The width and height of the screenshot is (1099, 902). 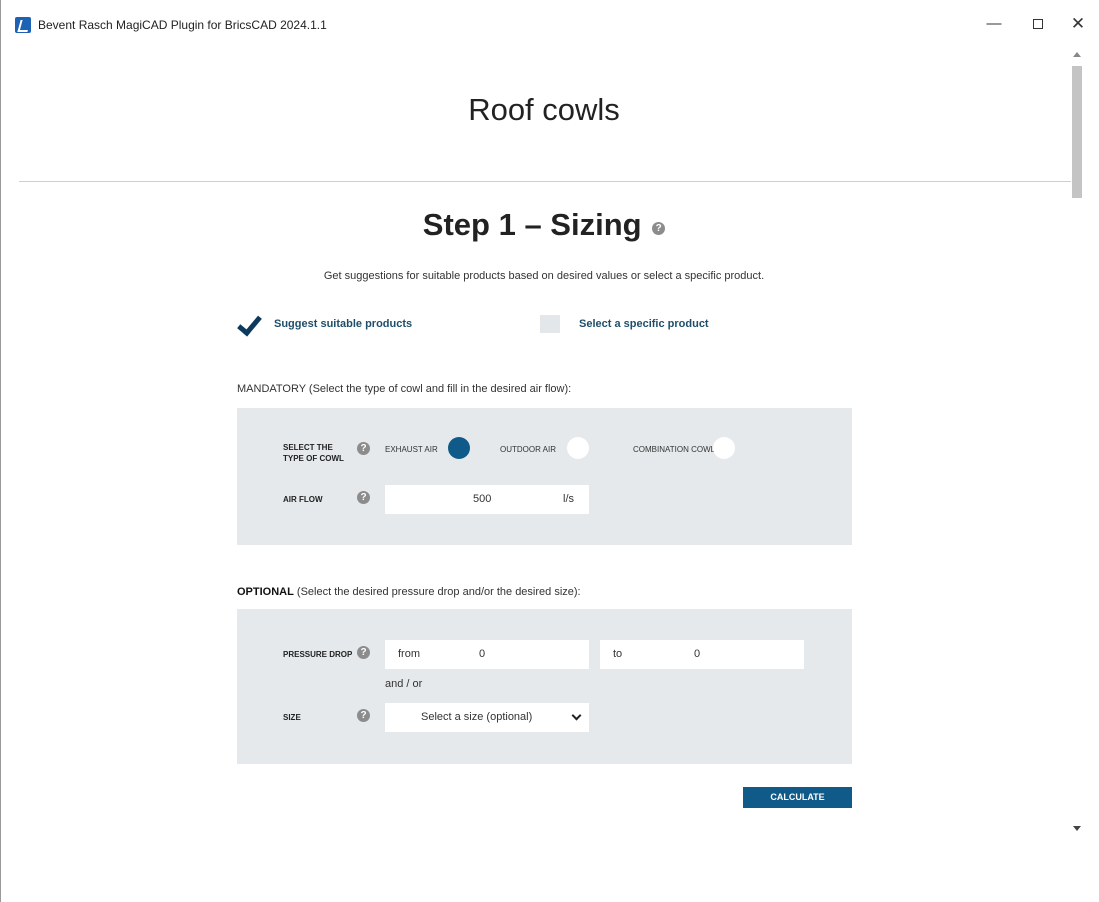 I want to click on bricscad-app-icon, so click(x=23, y=25).